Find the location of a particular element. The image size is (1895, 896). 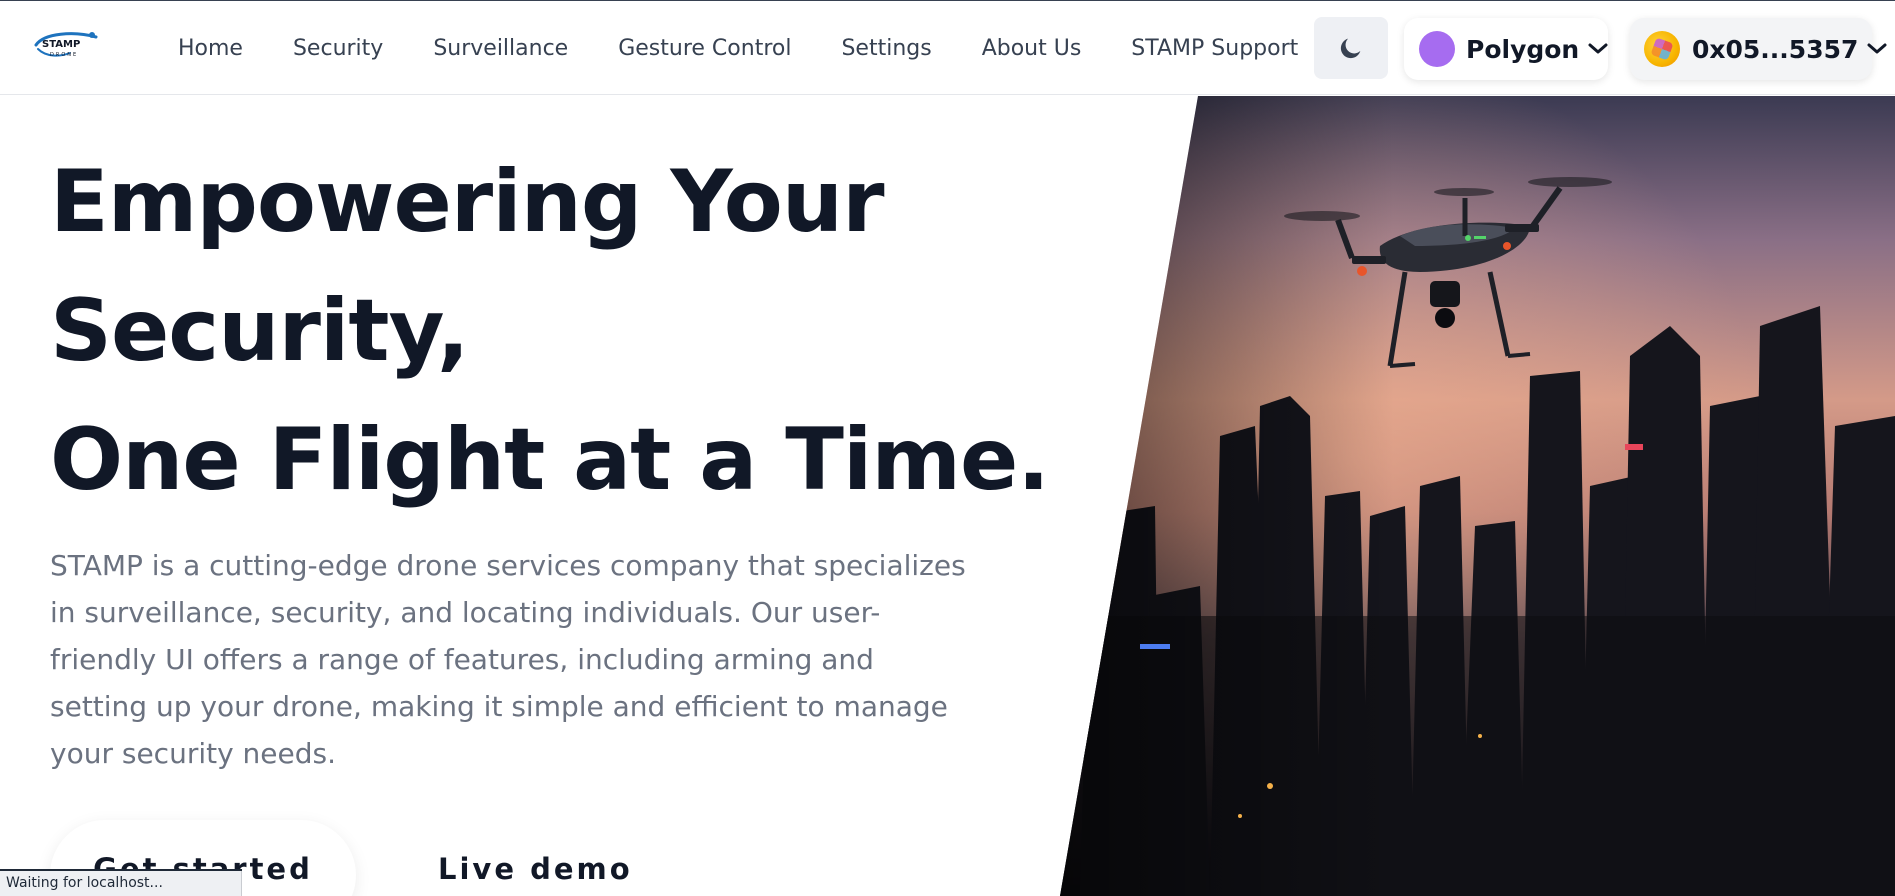

drone-logo-icon: STAMP DRONE is located at coordinates (66, 45).